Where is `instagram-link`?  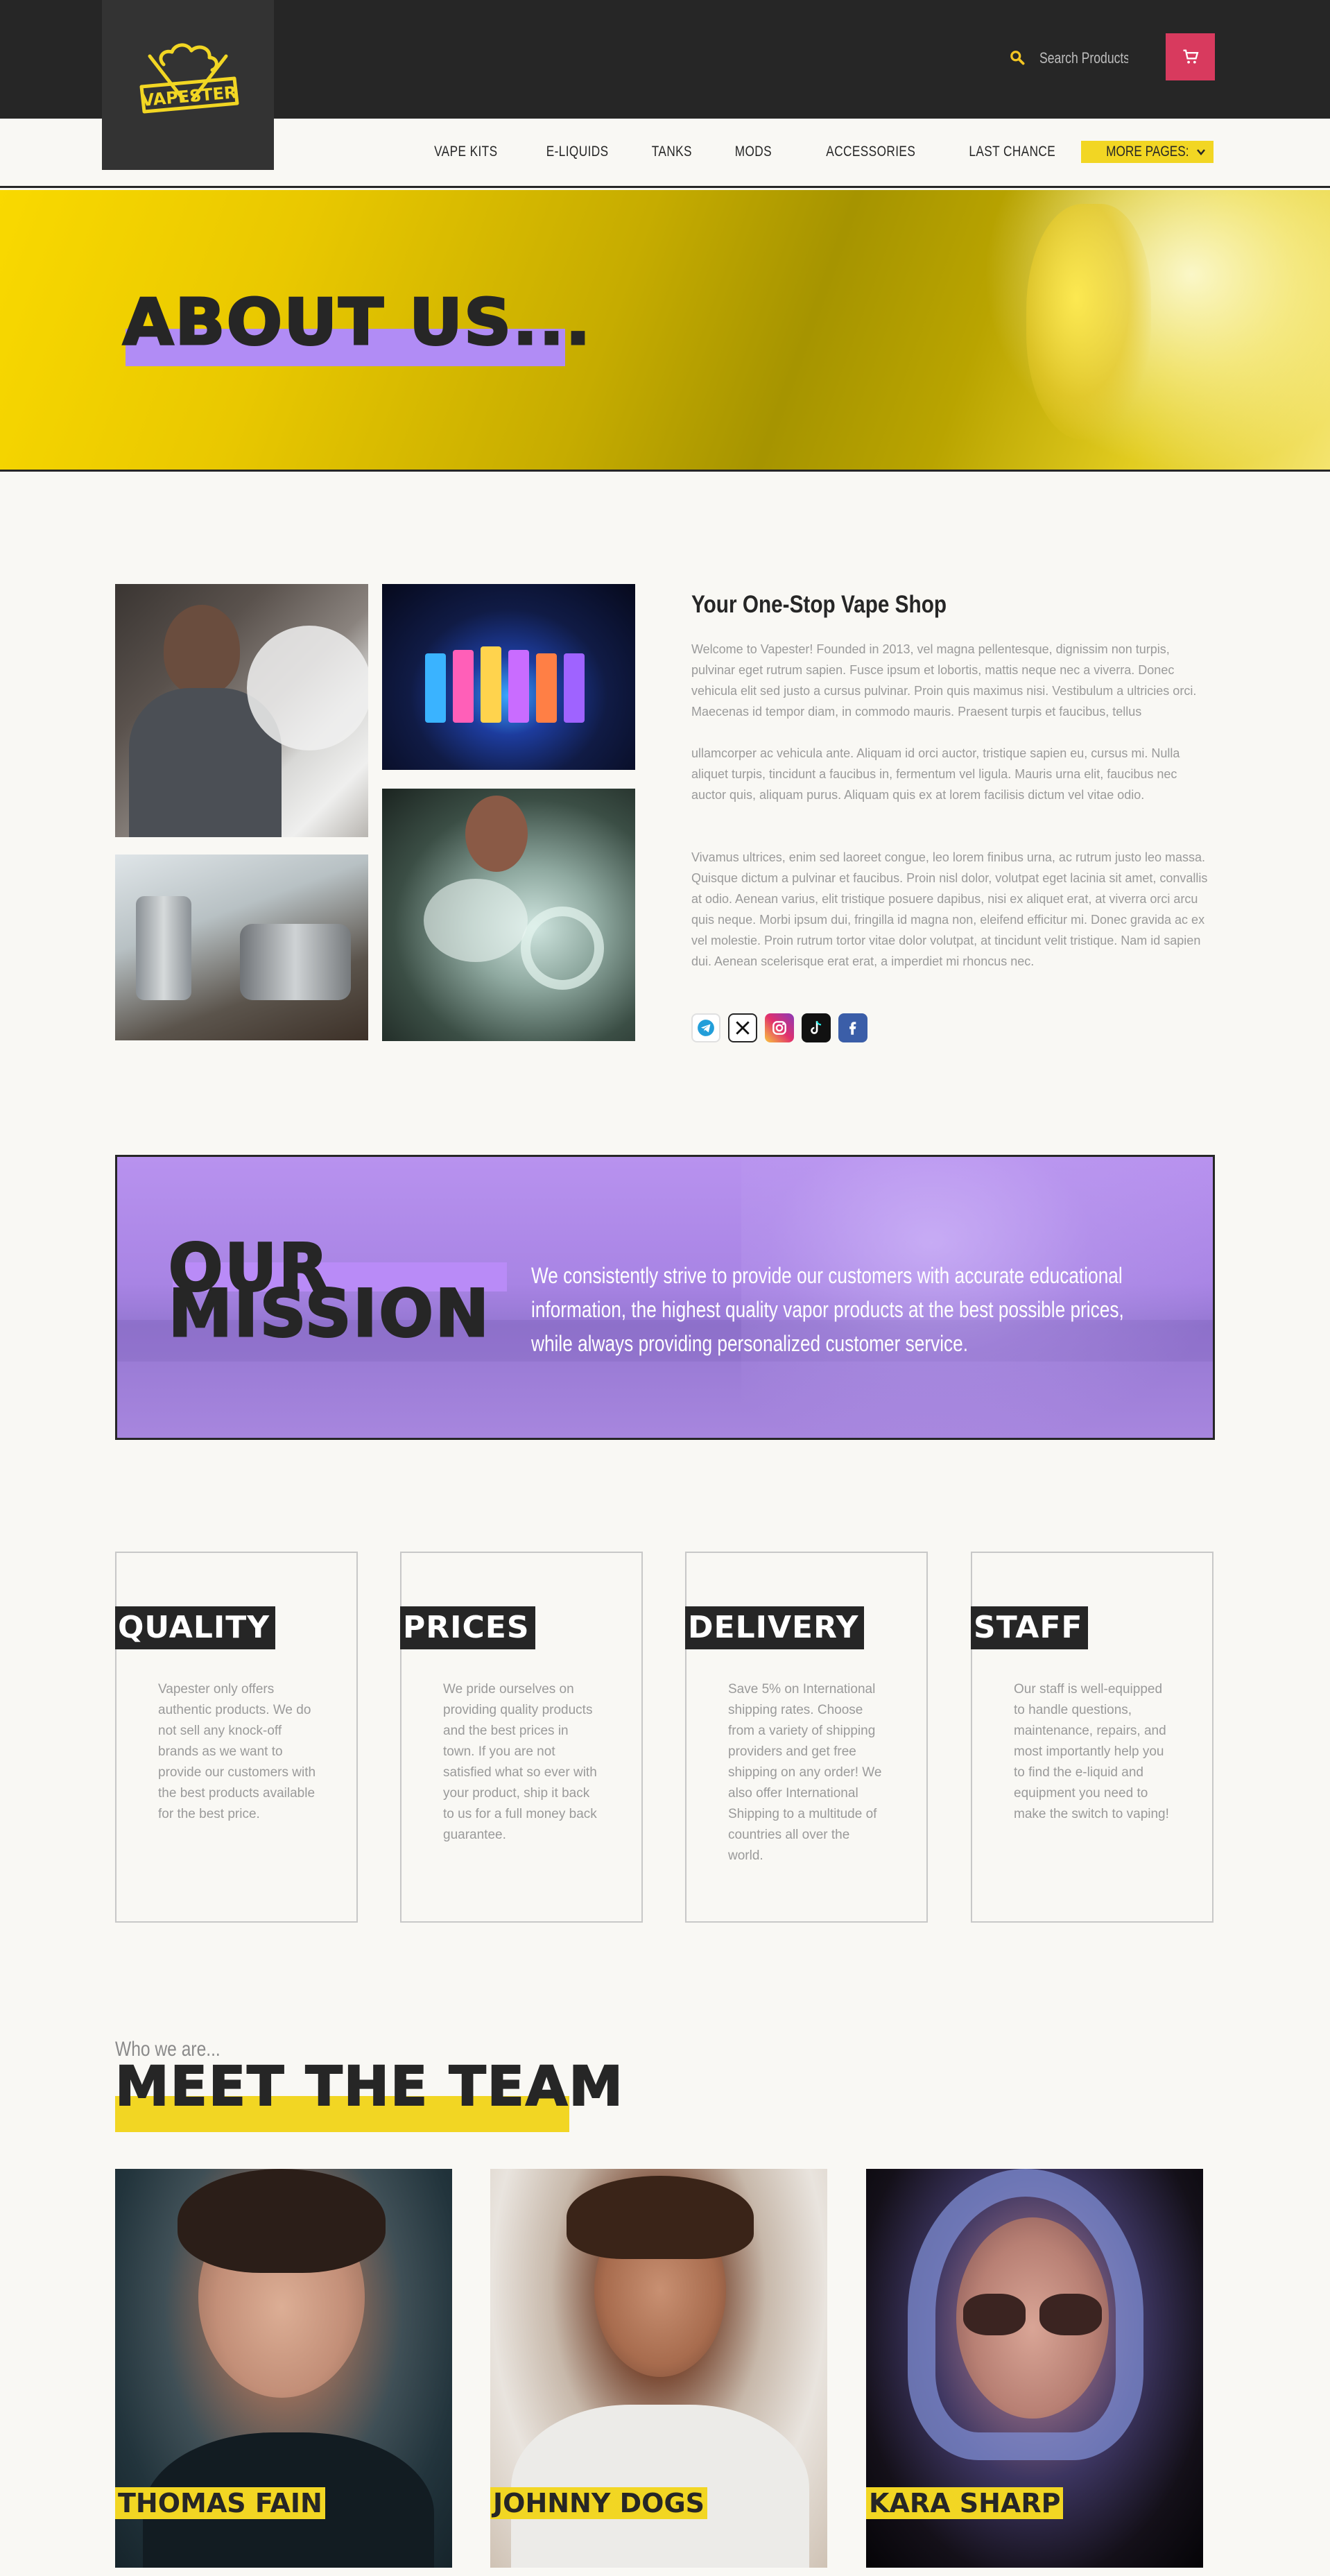 instagram-link is located at coordinates (780, 1027).